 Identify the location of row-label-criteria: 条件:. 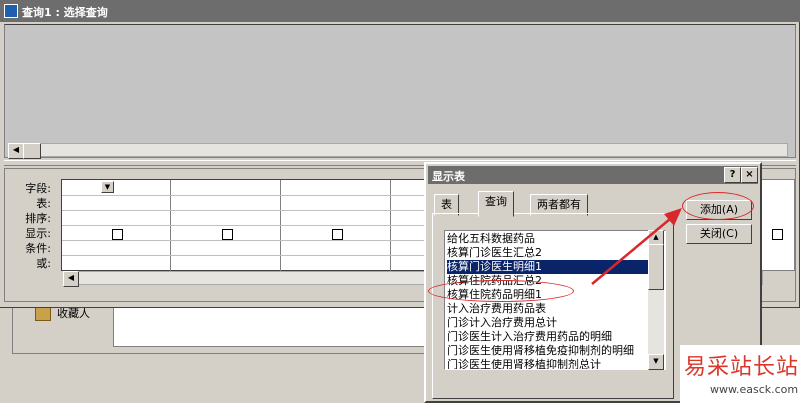
(38, 248).